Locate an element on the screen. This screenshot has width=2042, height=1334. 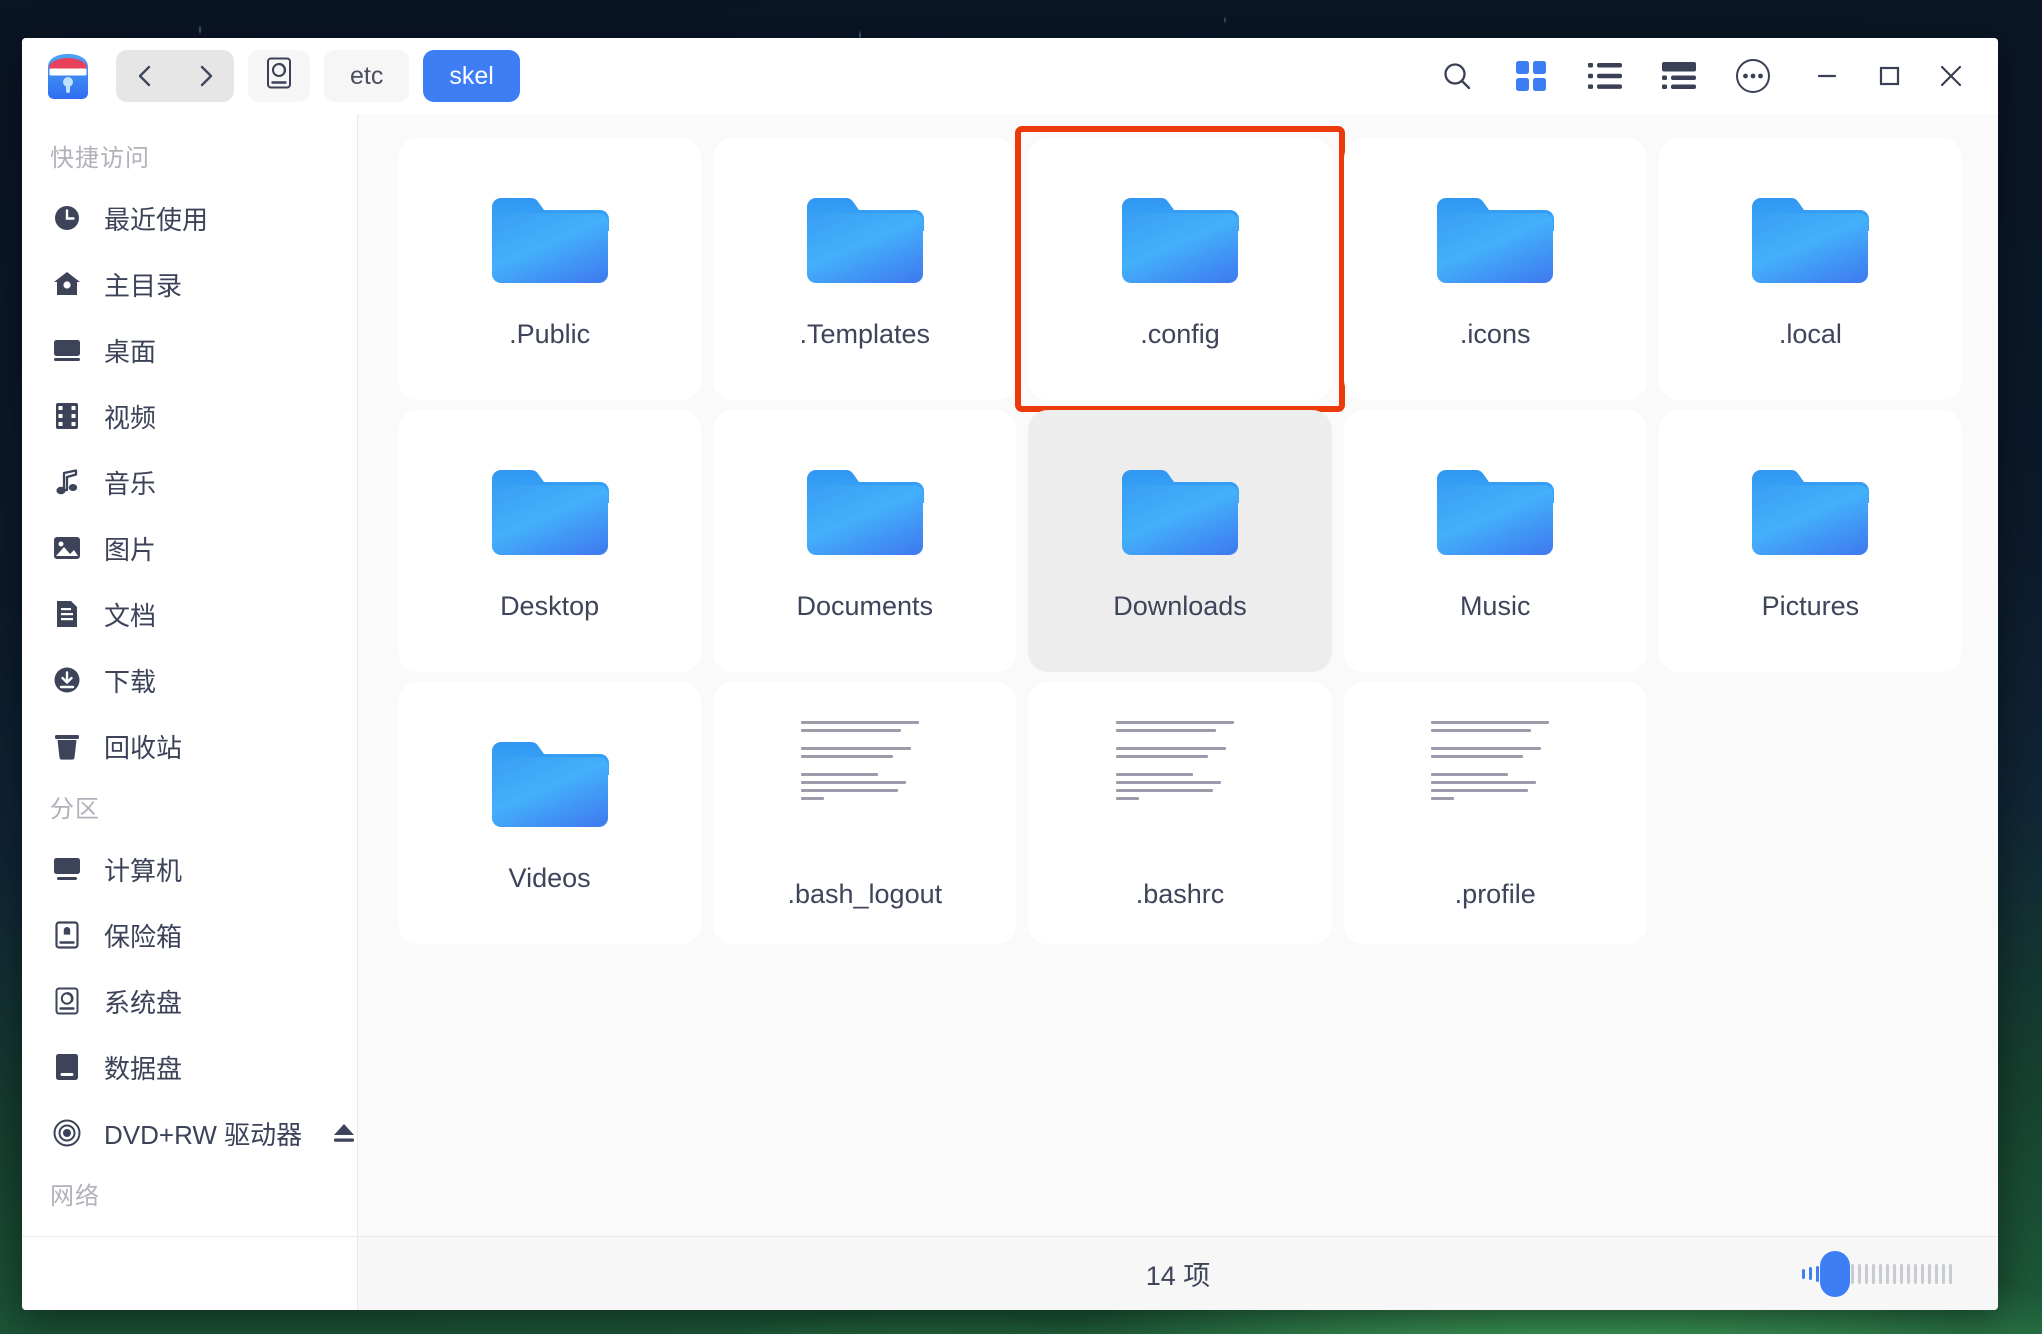
sidebar-item-music: 音乐 is located at coordinates (189, 482).